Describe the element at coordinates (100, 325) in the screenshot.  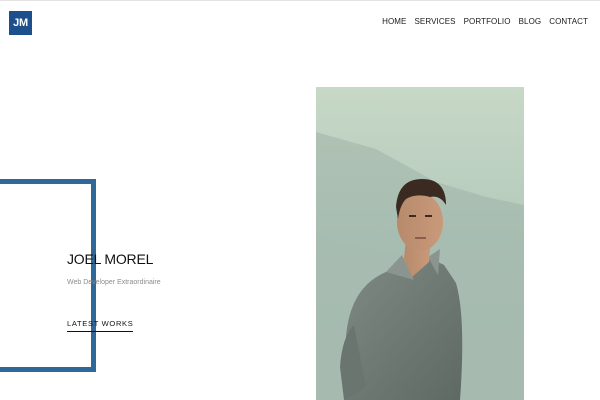
I see `latest-works-link: LATEST WORKS` at that location.